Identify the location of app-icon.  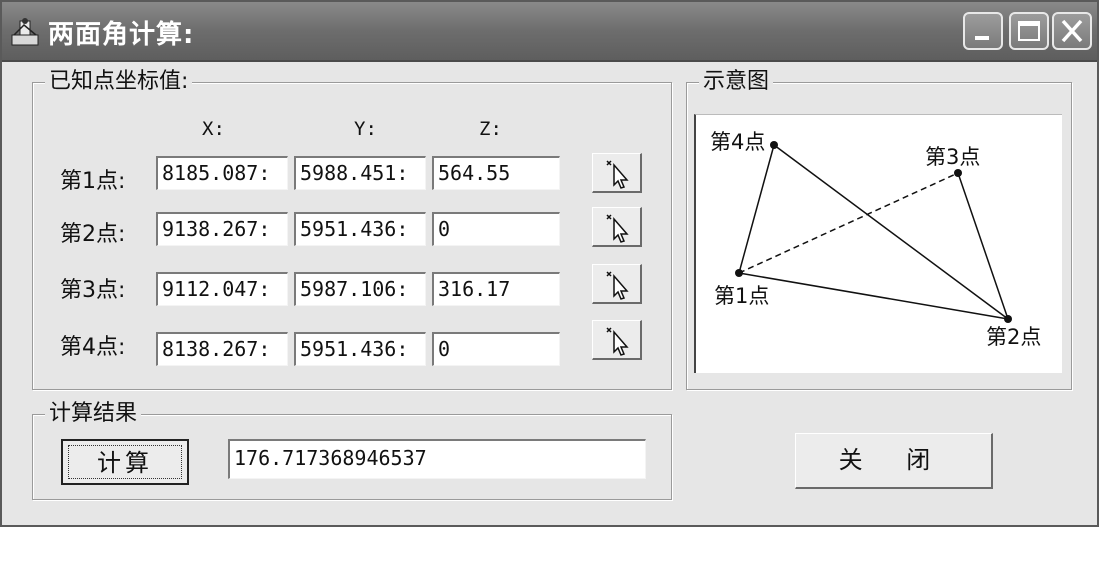
(25, 32).